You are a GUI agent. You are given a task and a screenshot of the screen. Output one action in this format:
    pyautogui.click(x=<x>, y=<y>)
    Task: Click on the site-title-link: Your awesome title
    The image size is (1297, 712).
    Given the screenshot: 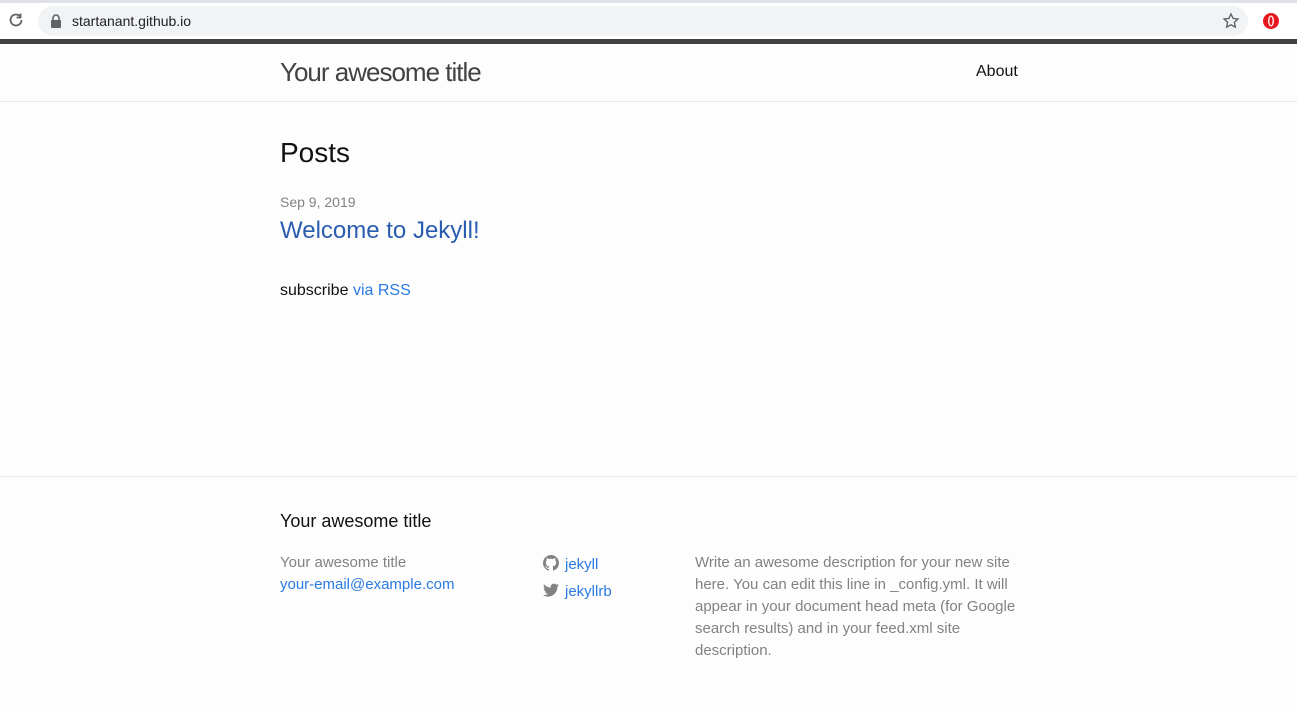 What is the action you would take?
    pyautogui.click(x=381, y=72)
    